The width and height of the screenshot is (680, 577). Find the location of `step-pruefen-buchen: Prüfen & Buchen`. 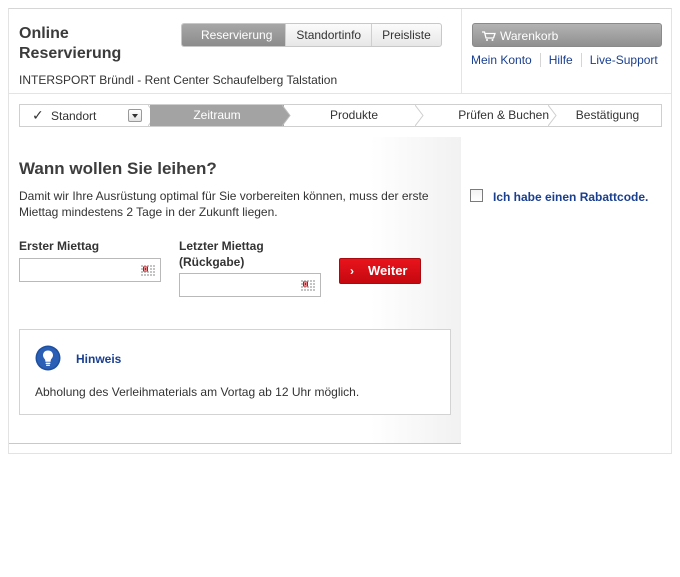

step-pruefen-buchen: Prüfen & Buchen is located at coordinates (503, 115).